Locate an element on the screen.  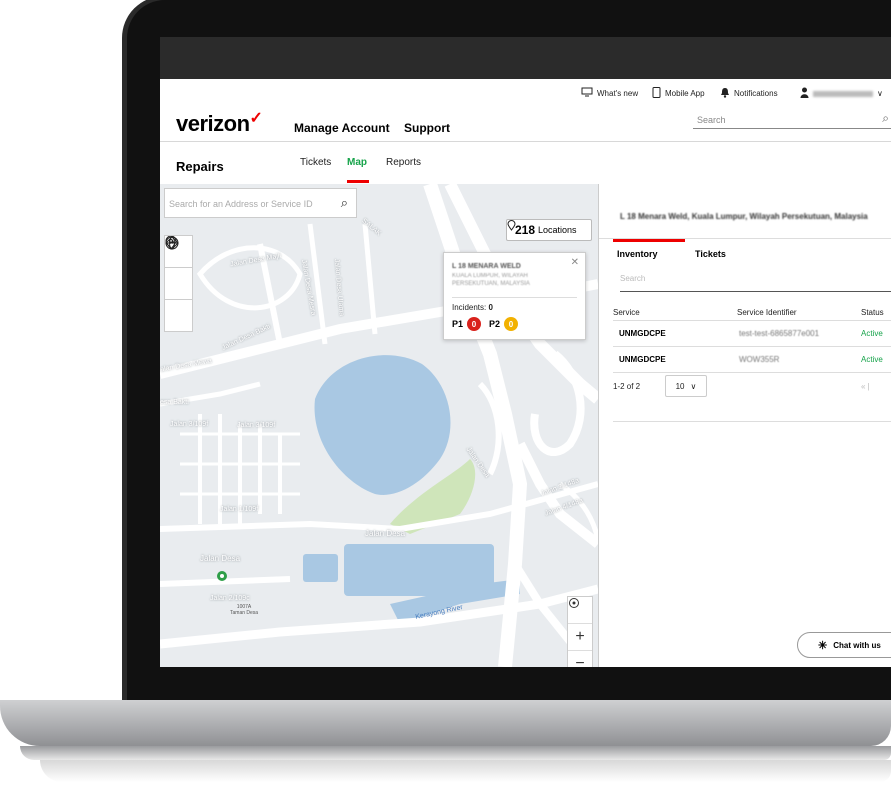
map-tools is located at coordinates (178, 283).